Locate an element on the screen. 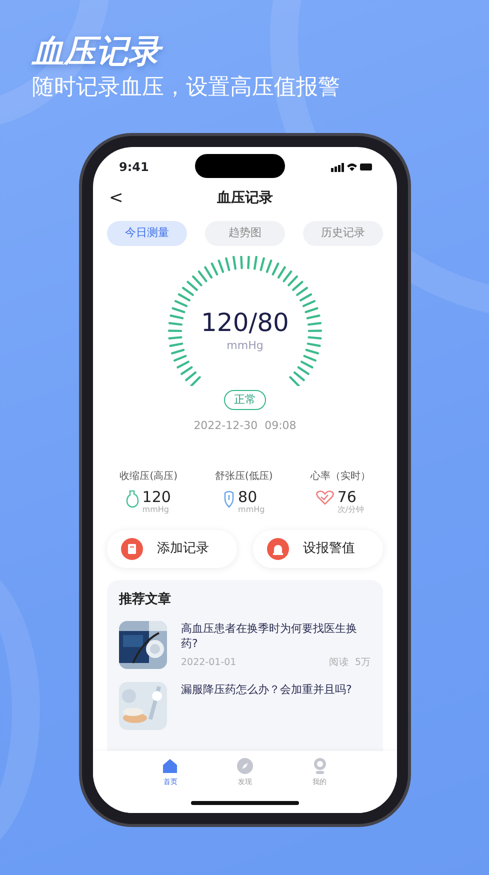  back-button: < is located at coordinates (116, 199).